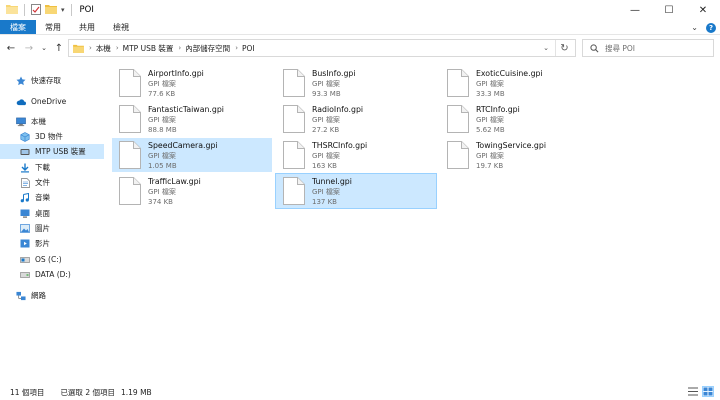 This screenshot has height=400, width=720. What do you see at coordinates (708, 391) in the screenshot?
I see `tiles-view-icon` at bounding box center [708, 391].